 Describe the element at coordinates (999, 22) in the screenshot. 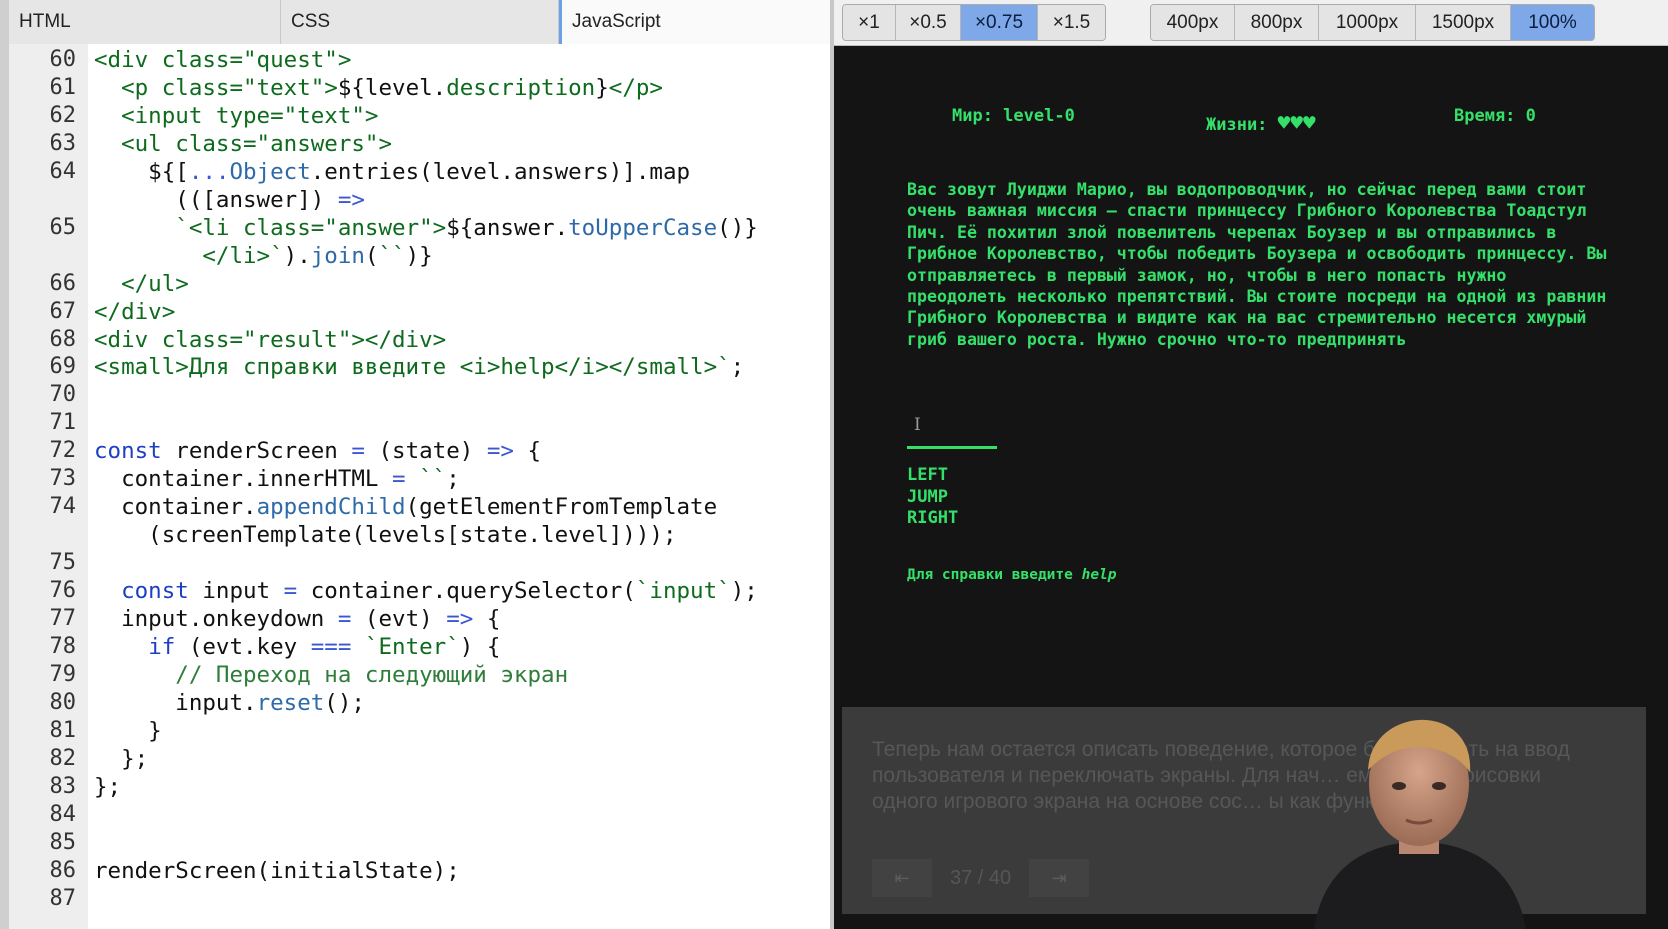

I see `scale-x0-75-button: ×0.75` at that location.